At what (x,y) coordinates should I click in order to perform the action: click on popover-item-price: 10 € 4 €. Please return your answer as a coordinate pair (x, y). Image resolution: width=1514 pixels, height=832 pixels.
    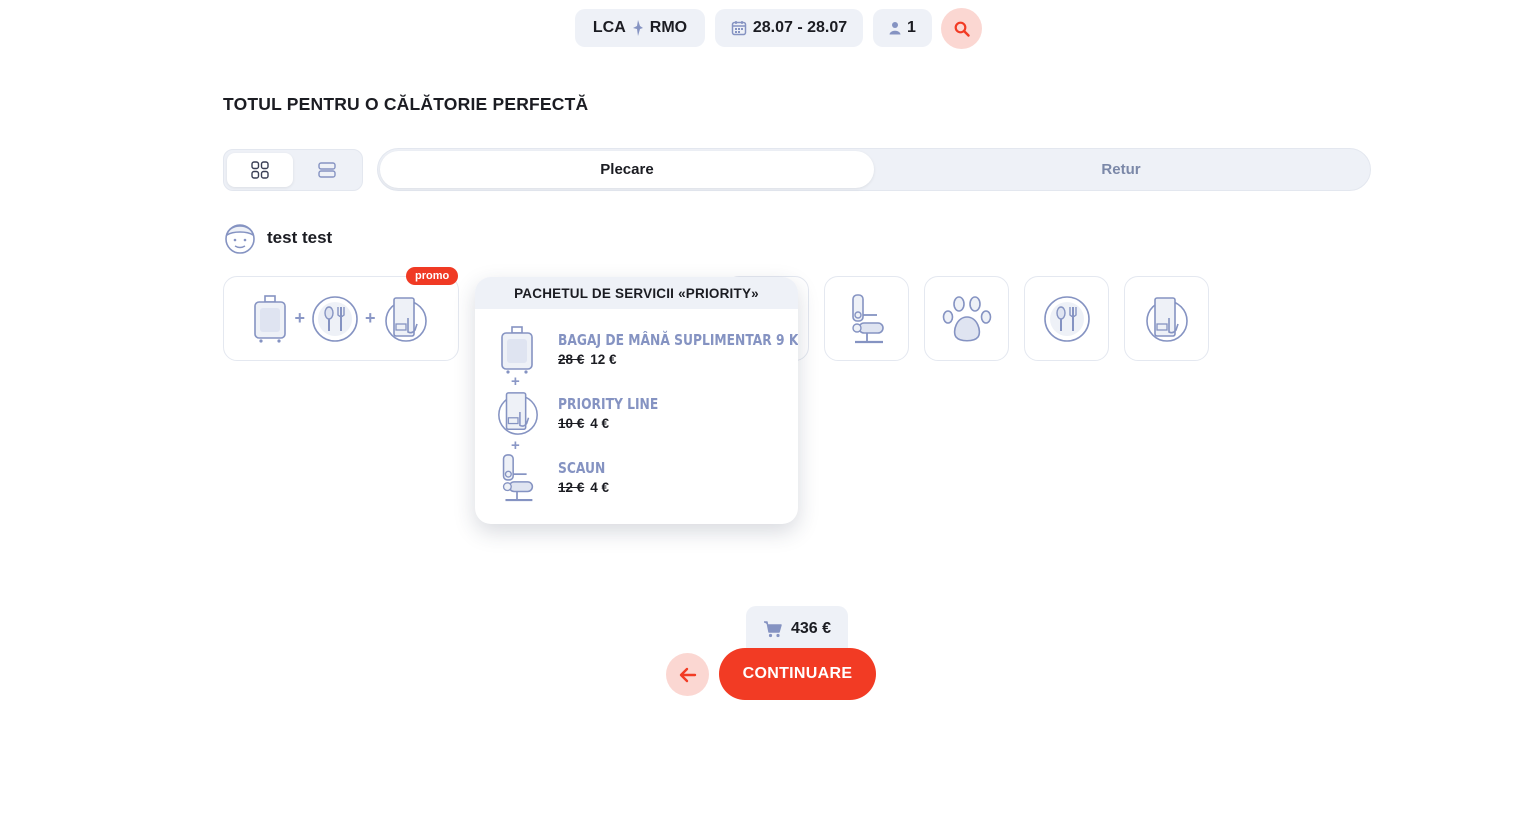
    Looking at the image, I should click on (619, 423).